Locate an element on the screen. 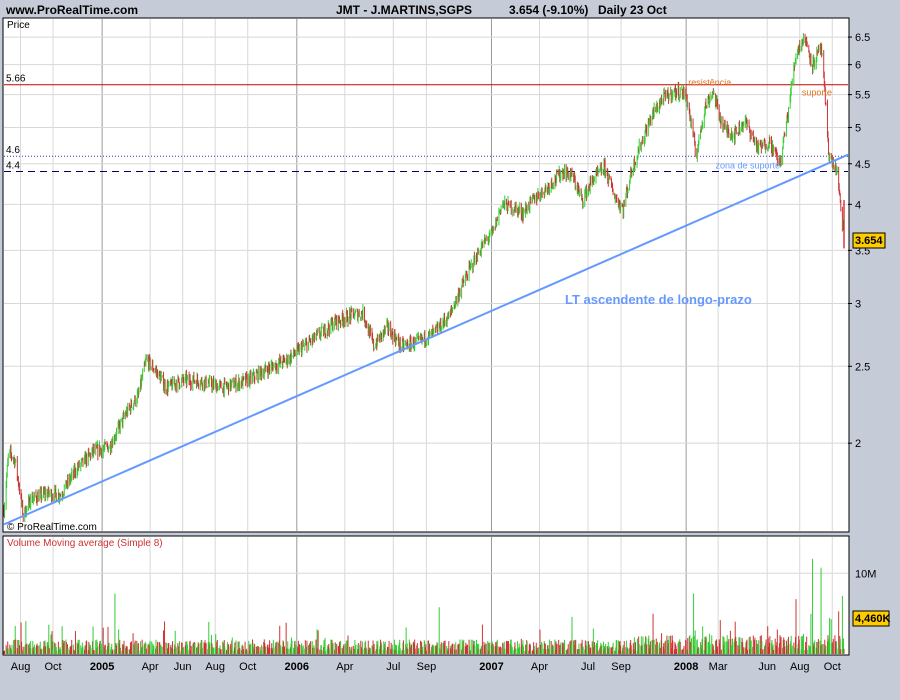 The width and height of the screenshot is (900, 700). y-tick-label: 4 is located at coordinates (858, 205).